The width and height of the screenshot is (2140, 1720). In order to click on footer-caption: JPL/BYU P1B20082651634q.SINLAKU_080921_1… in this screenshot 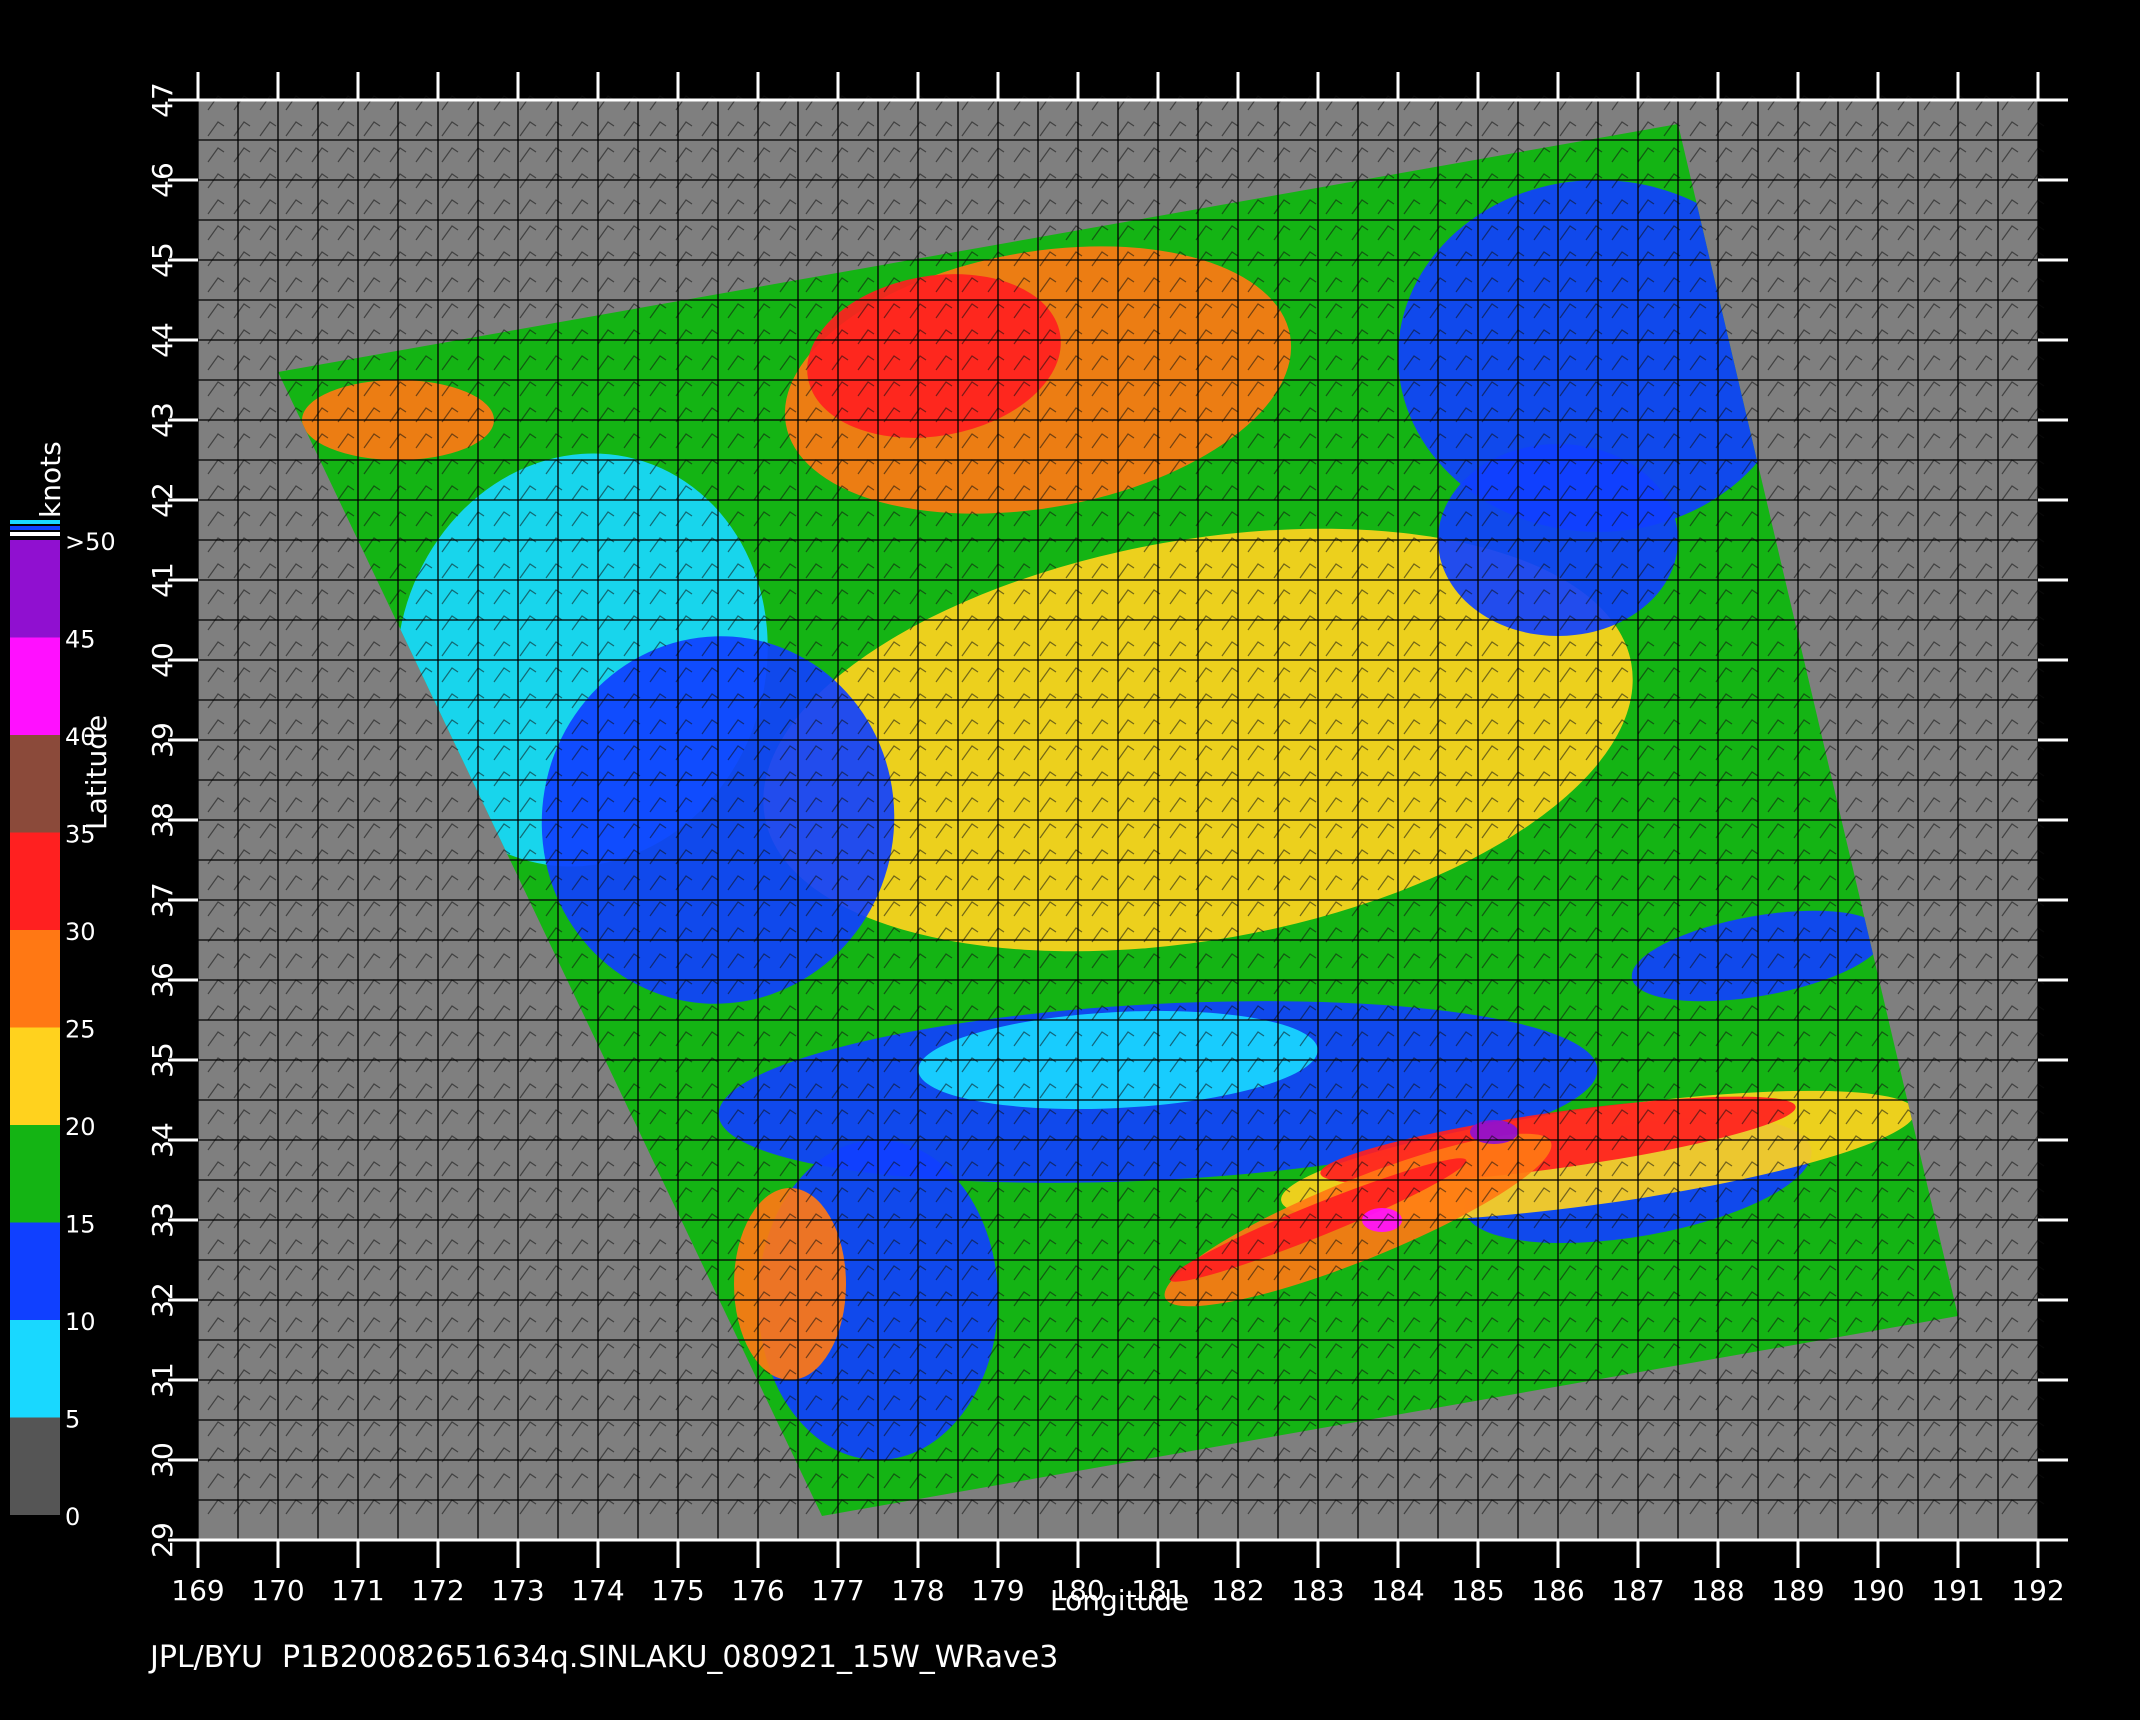, I will do `click(604, 1657)`.